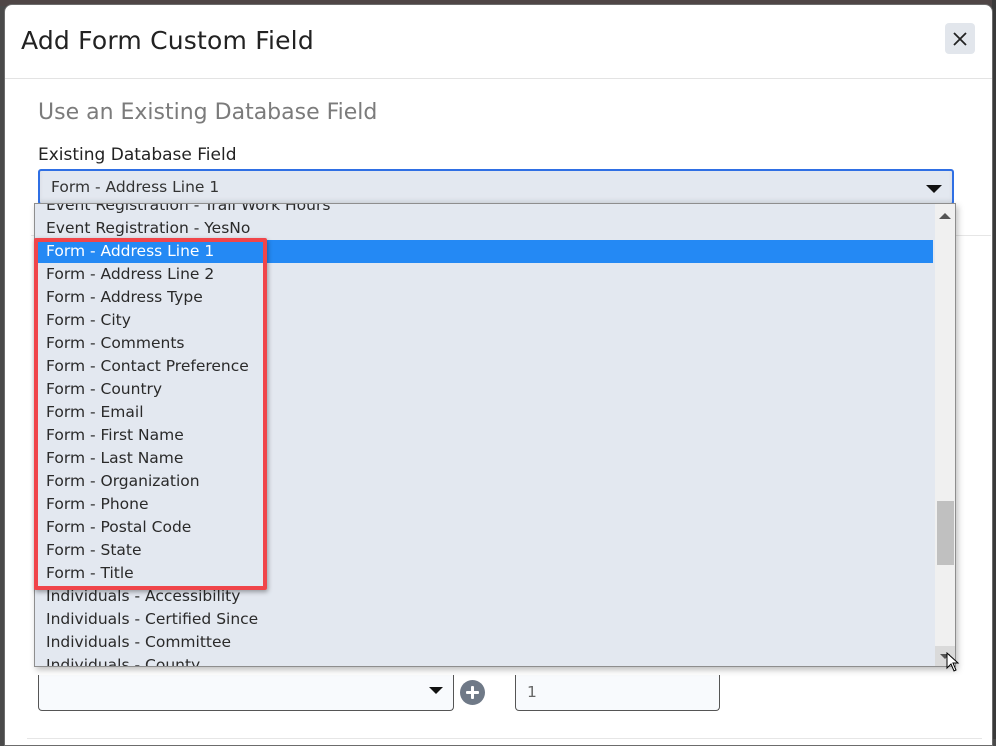 This screenshot has height=746, width=996. I want to click on scroll-down-button, so click(945, 656).